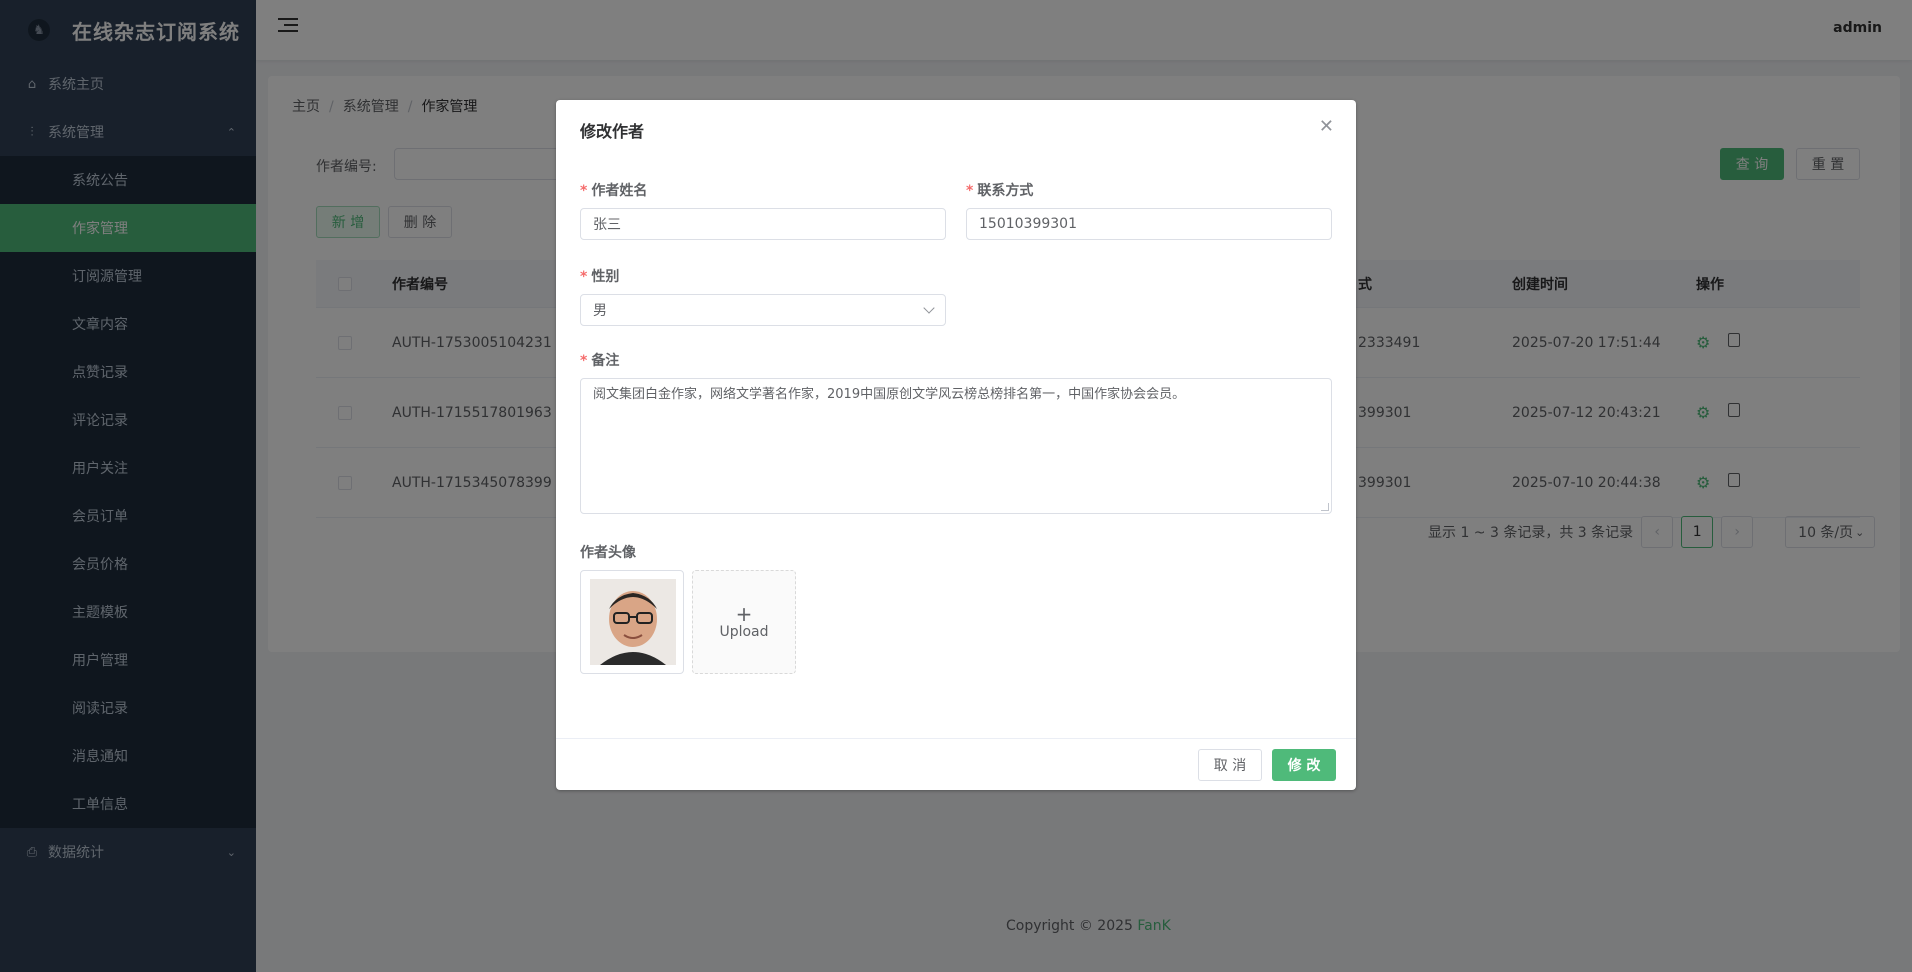  Describe the element at coordinates (744, 614) in the screenshot. I see `plus-icon: +` at that location.